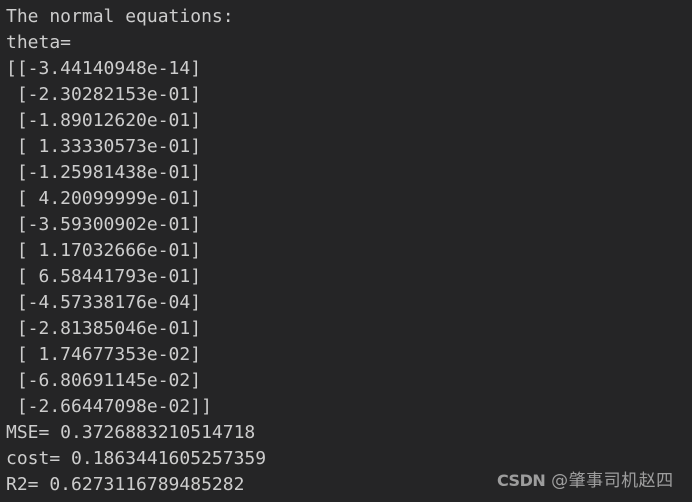  Describe the element at coordinates (104, 380) in the screenshot. I see `output-line: [-6.80691145e-02]` at that location.